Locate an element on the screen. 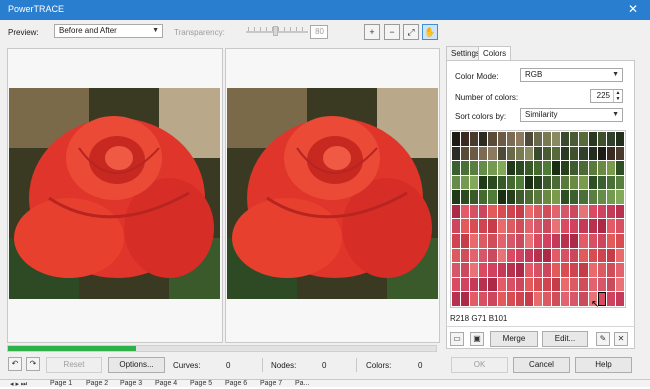 This screenshot has height=389, width=650. number-of-colors-input: 225 ▲ ▼ is located at coordinates (606, 96).